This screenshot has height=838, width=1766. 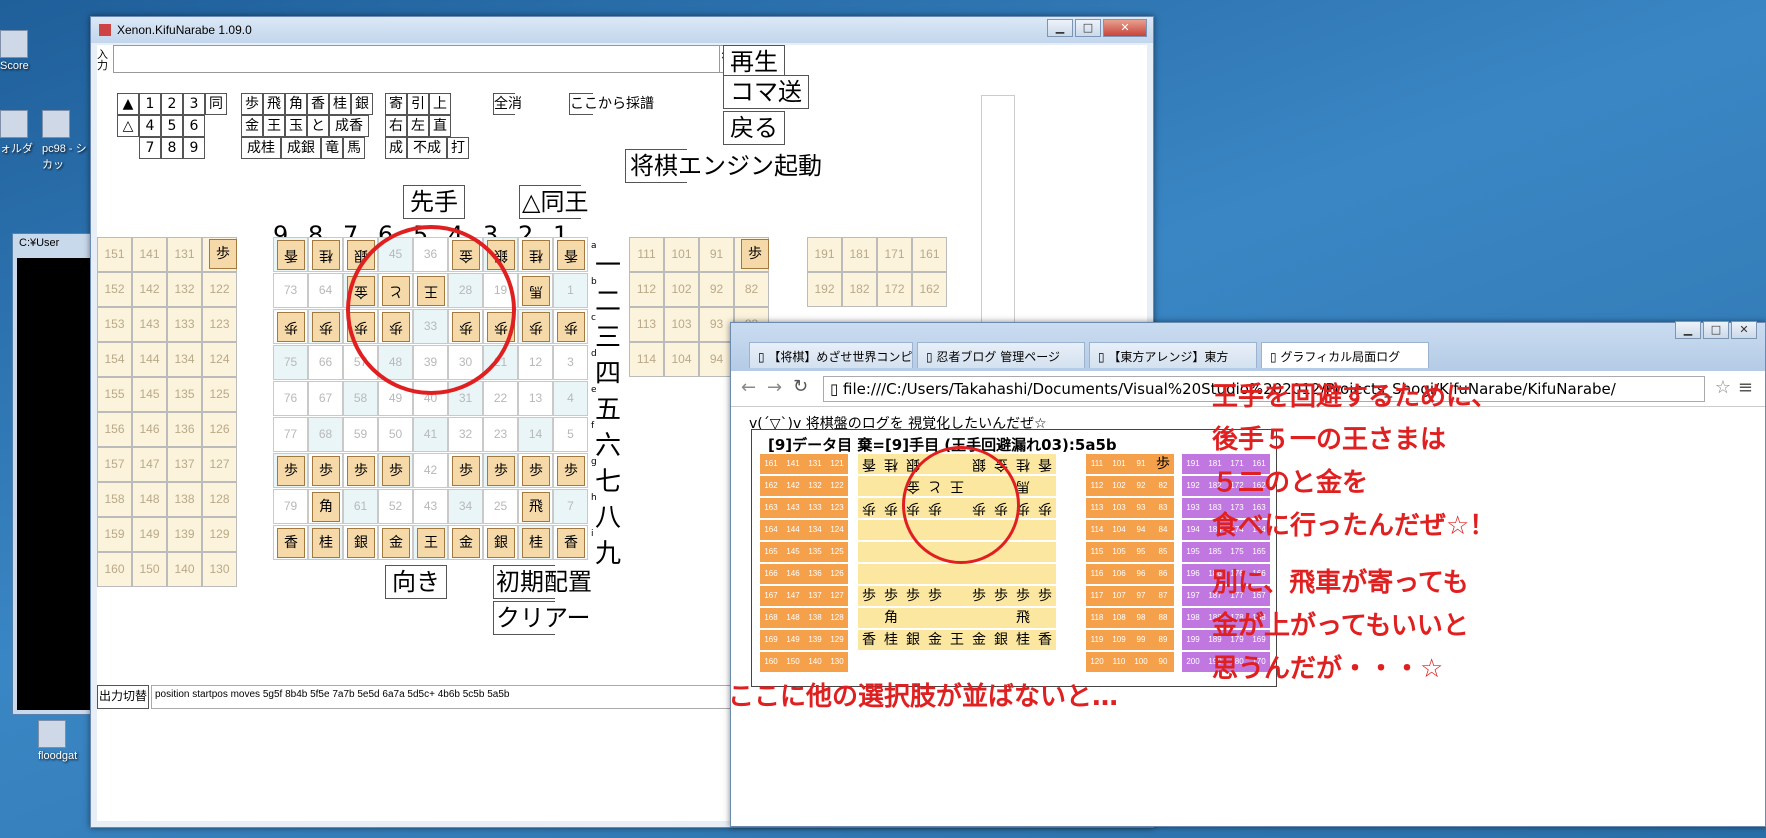 I want to click on board-piece: 王, so click(x=431, y=543).